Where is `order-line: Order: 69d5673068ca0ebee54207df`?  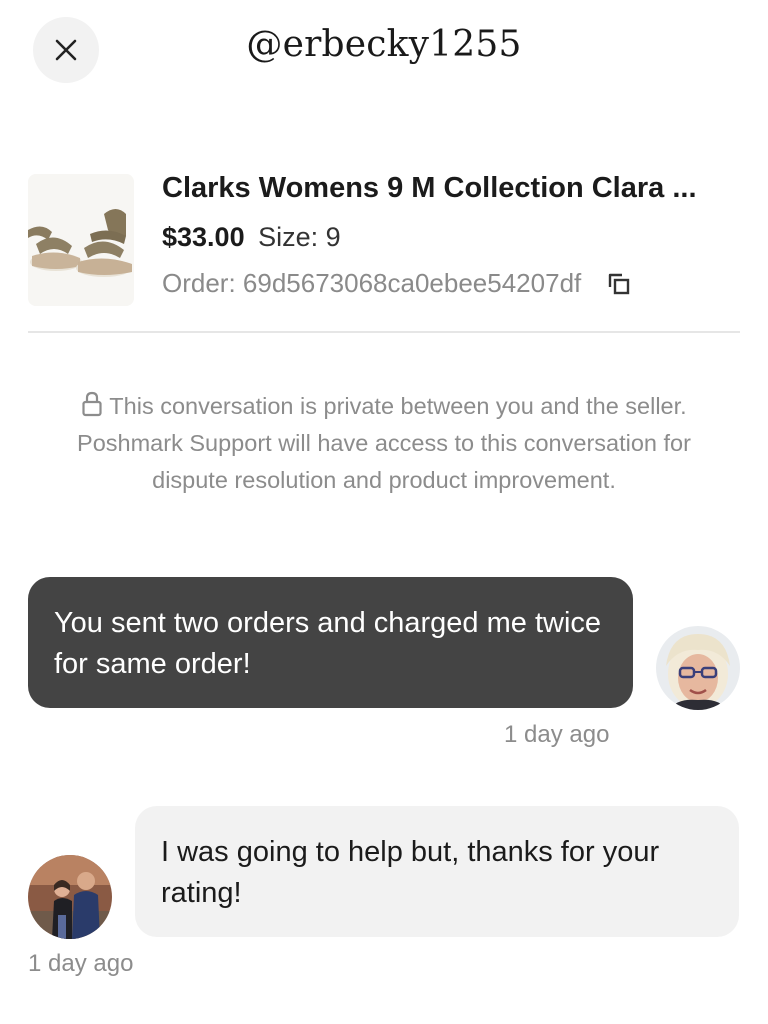 order-line: Order: 69d5673068ca0ebee54207df is located at coordinates (397, 283).